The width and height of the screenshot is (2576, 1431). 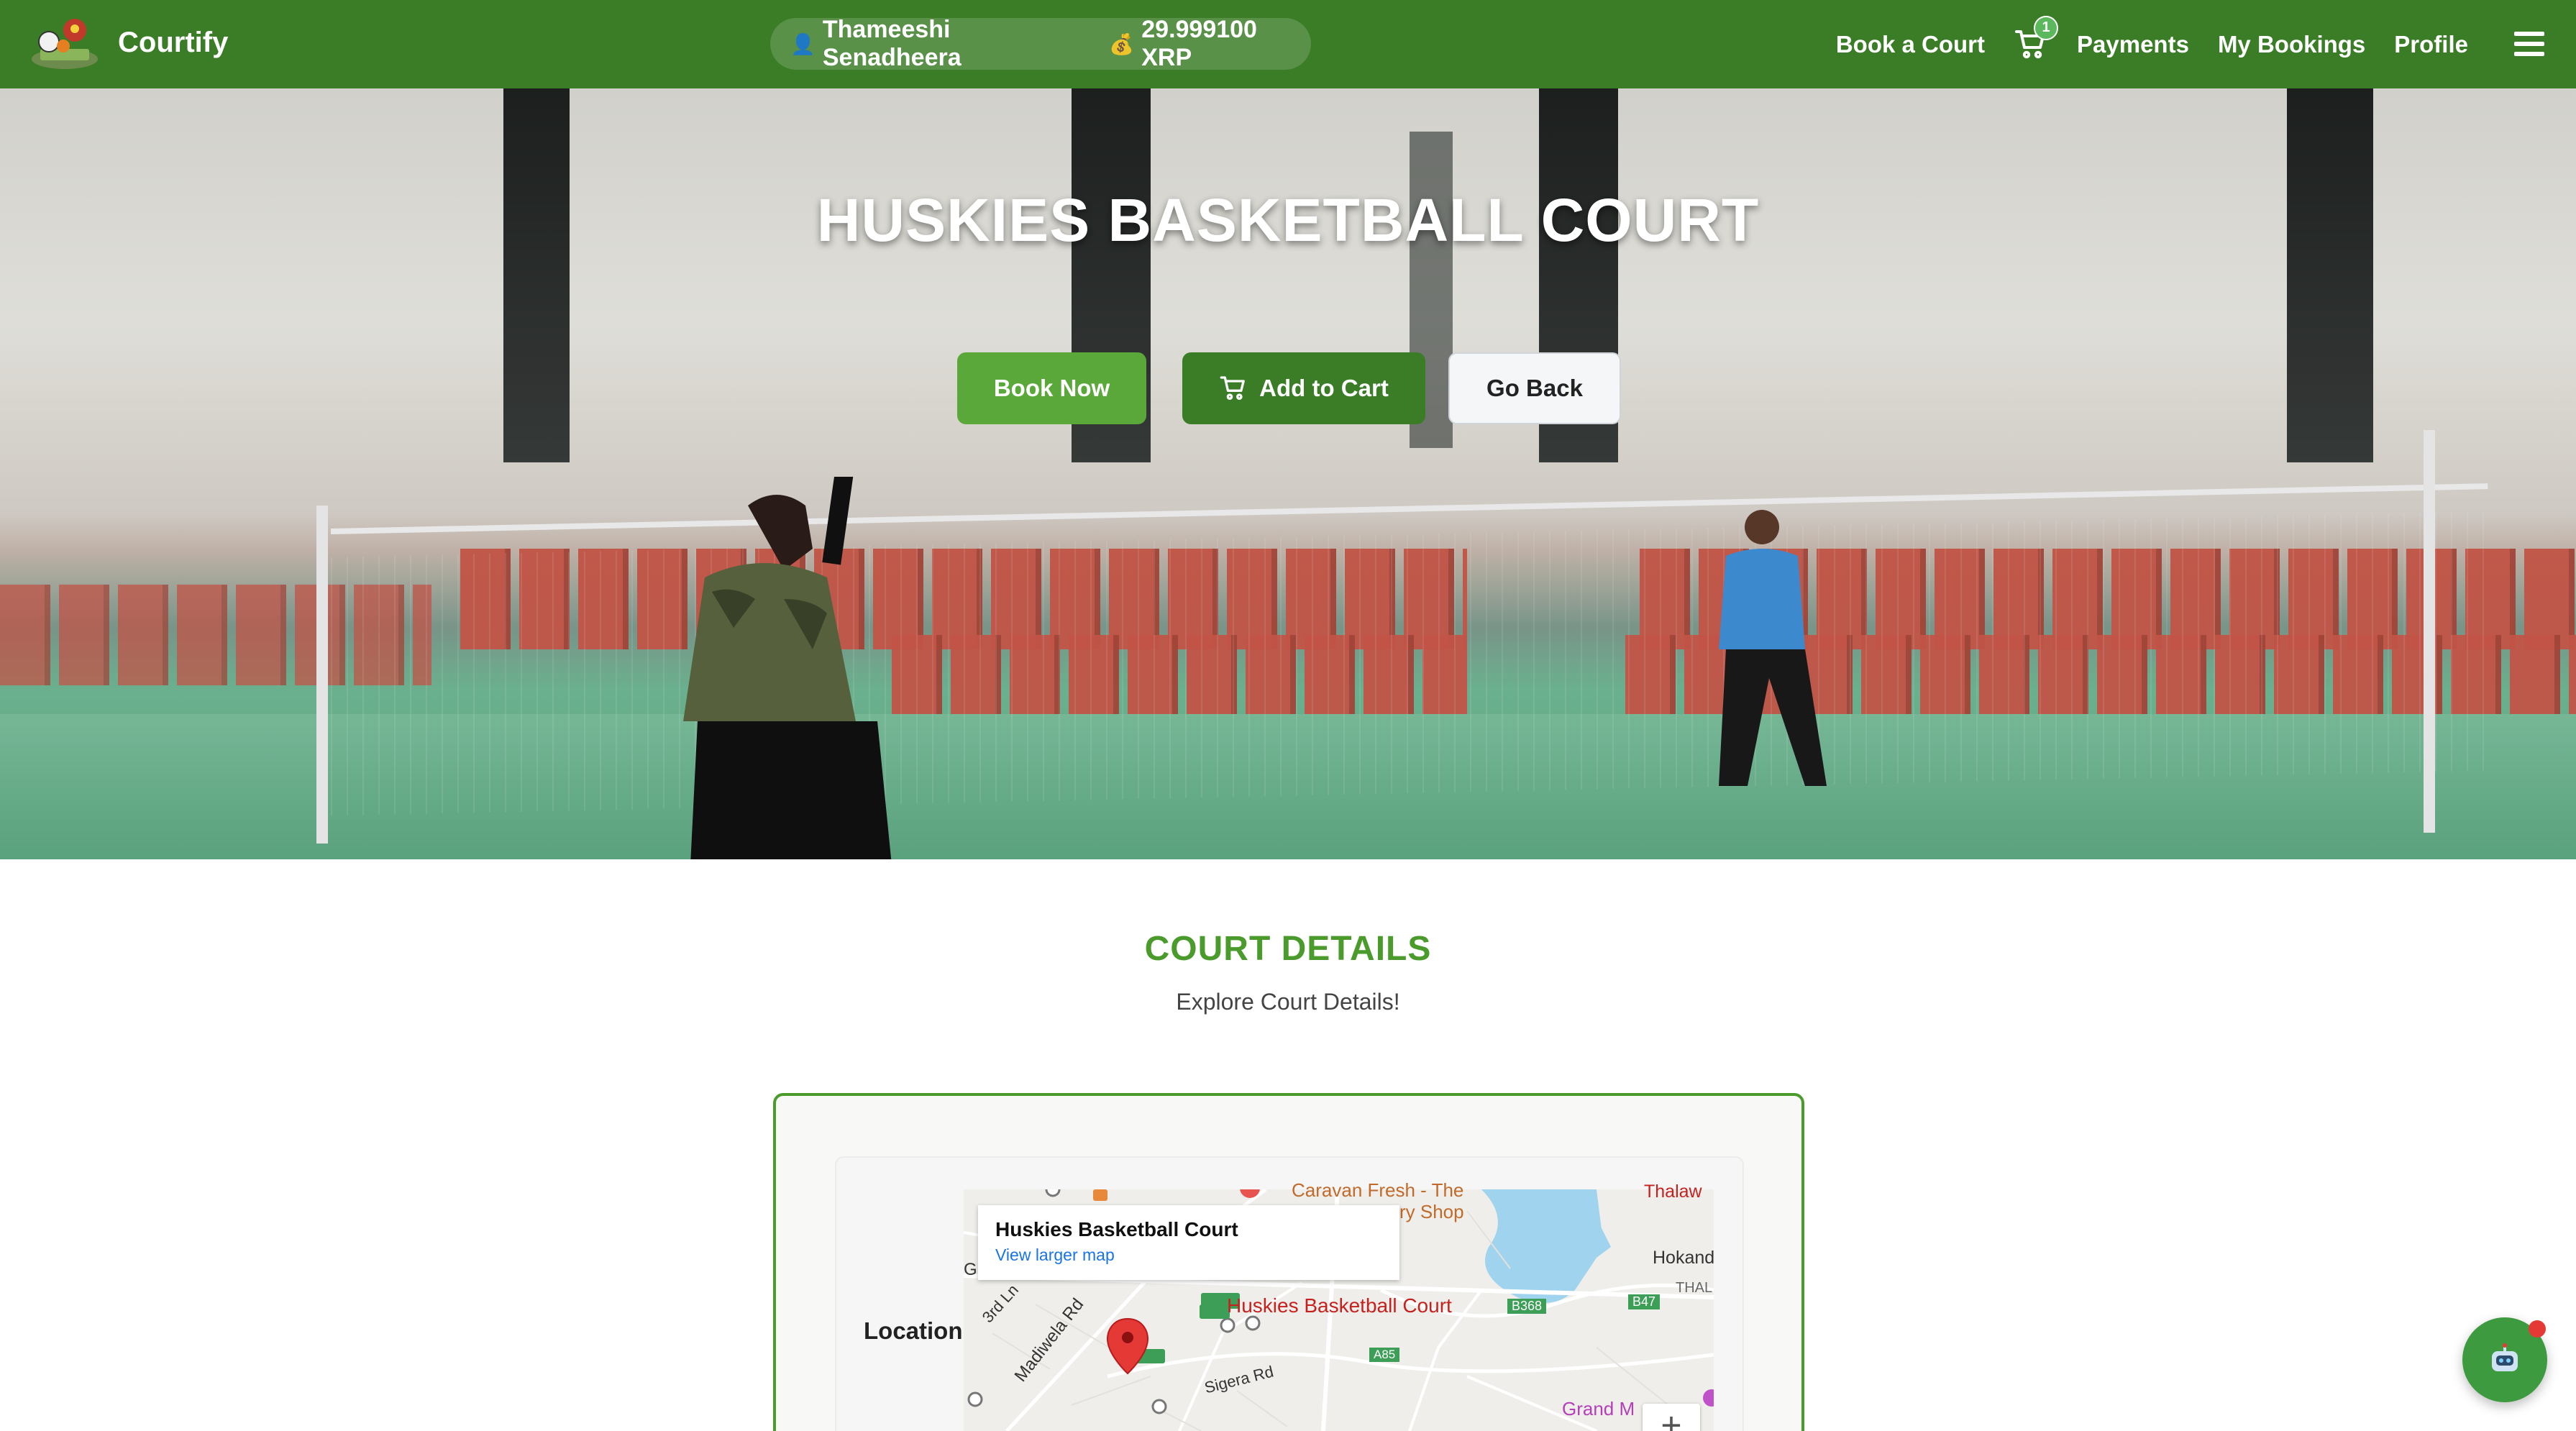 What do you see at coordinates (803, 43) in the screenshot?
I see `user-icon: 👤` at bounding box center [803, 43].